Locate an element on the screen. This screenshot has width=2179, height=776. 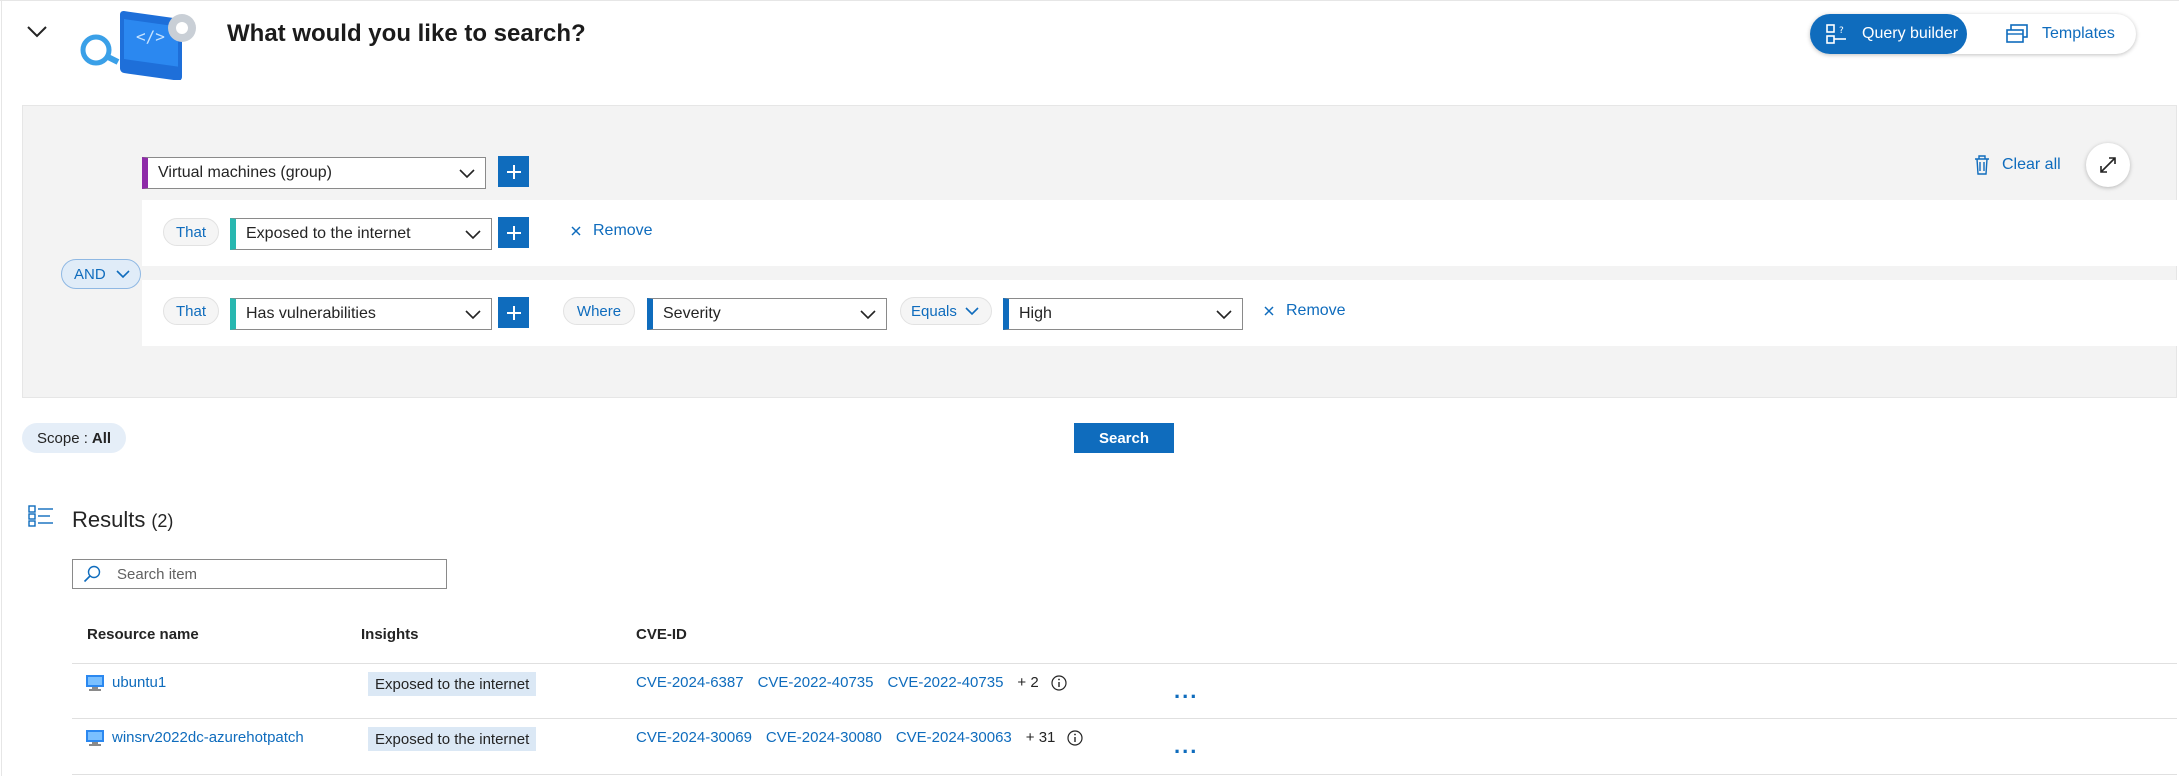
expand-button is located at coordinates (2108, 165).